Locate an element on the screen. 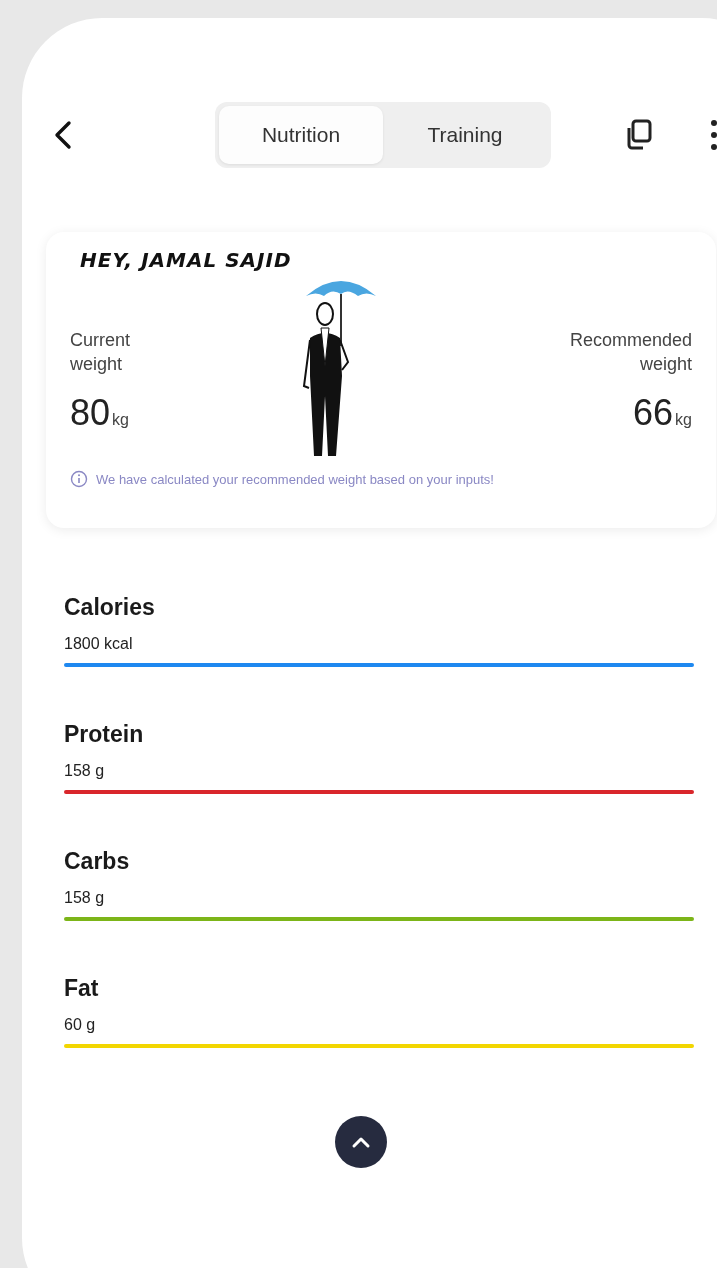 The image size is (717, 1268). back-icon is located at coordinates (63, 135).